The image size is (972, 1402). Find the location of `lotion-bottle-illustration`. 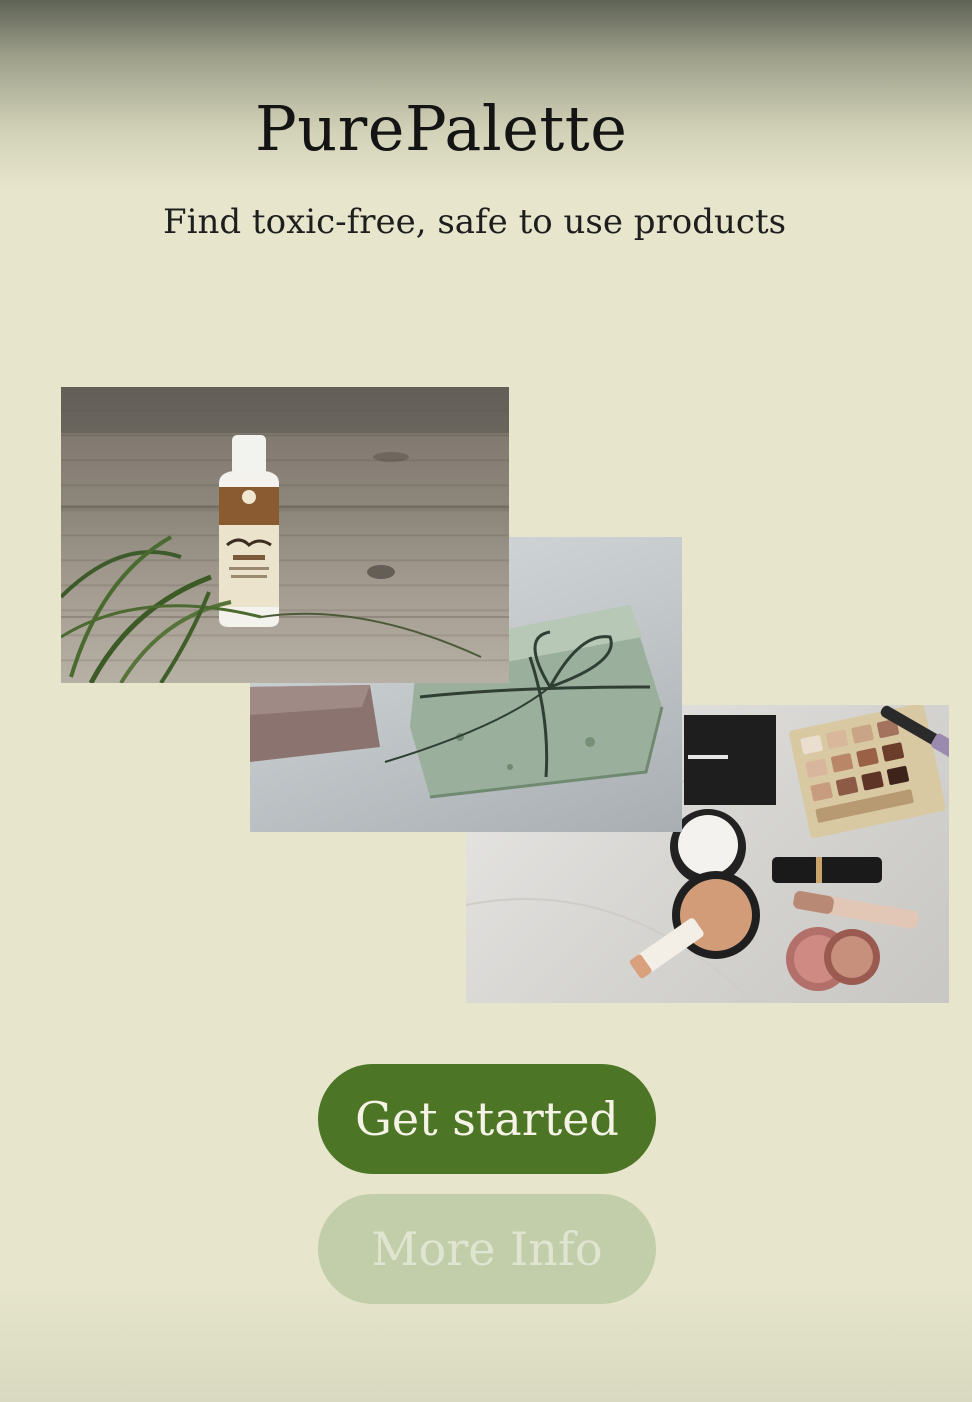

lotion-bottle-illustration is located at coordinates (285, 535).